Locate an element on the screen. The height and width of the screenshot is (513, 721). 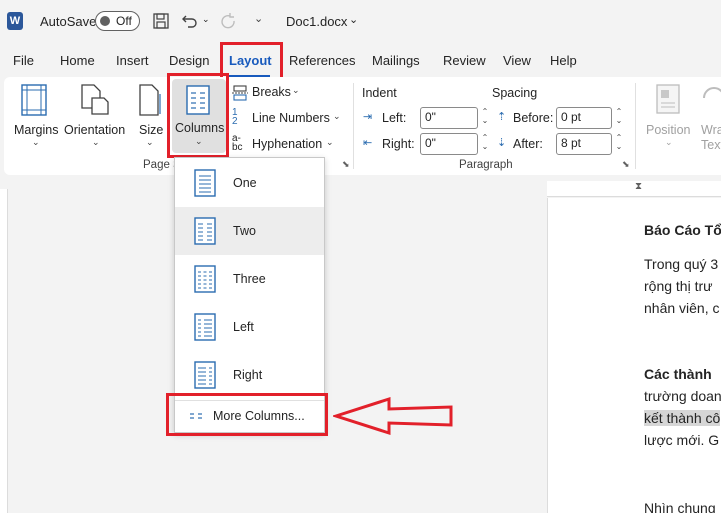
position-label: Position is located at coordinates (668, 130).